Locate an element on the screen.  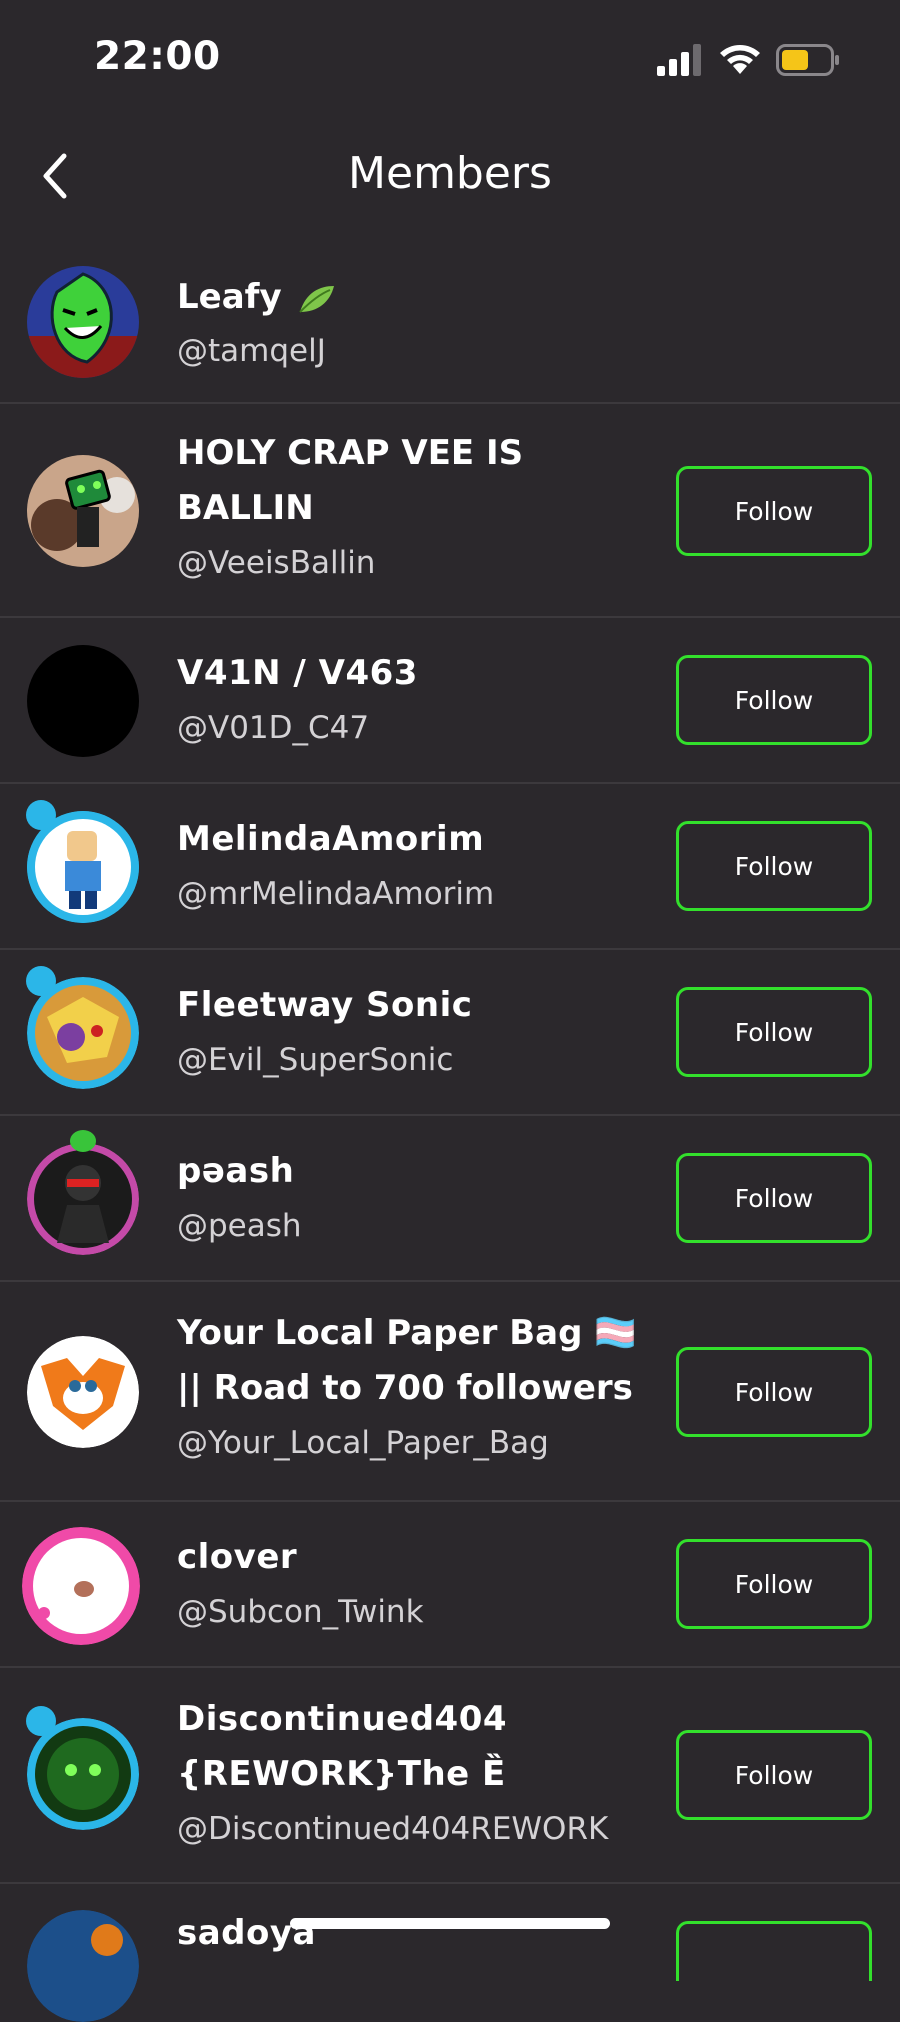
member-row: pəash @peash Follow is located at coordinates (450, 1199).